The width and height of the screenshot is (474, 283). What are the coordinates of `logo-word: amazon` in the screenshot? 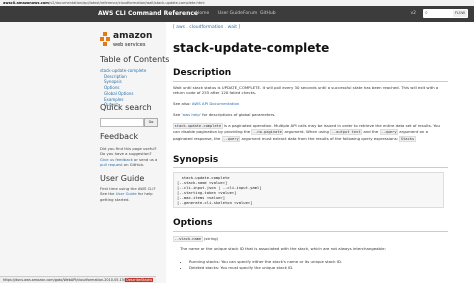 It's located at (133, 36).